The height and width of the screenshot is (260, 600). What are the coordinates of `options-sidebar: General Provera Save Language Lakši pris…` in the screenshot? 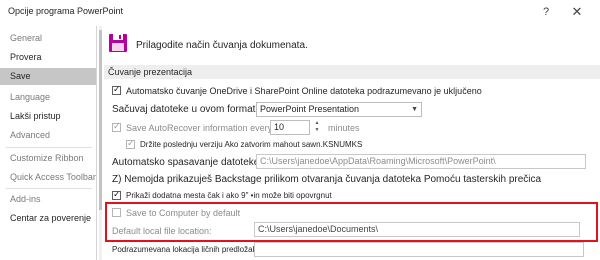 It's located at (48, 143).